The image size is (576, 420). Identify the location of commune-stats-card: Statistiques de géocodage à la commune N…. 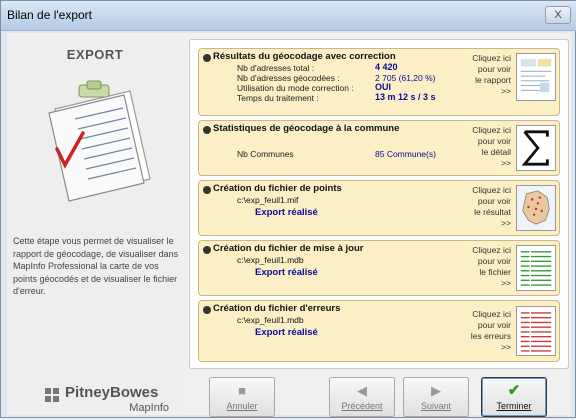
(379, 148).